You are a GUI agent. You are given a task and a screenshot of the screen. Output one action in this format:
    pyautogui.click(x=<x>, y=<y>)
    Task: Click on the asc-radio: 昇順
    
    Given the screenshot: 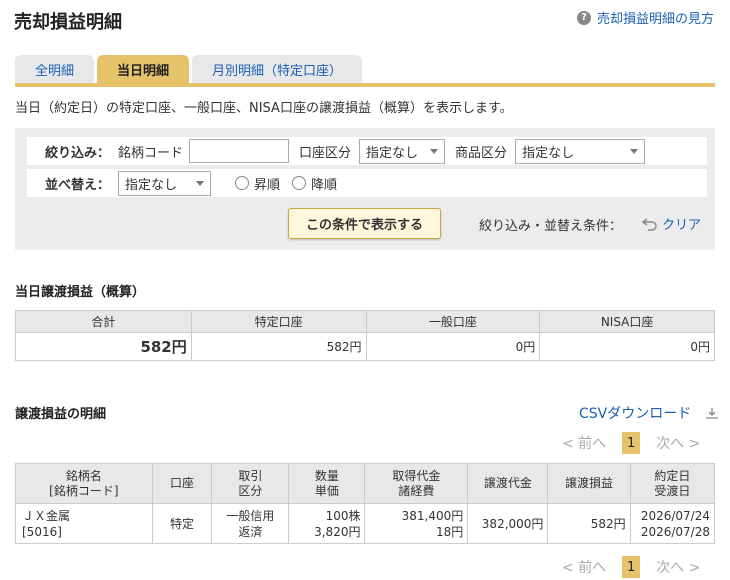 What is the action you would take?
    pyautogui.click(x=257, y=183)
    